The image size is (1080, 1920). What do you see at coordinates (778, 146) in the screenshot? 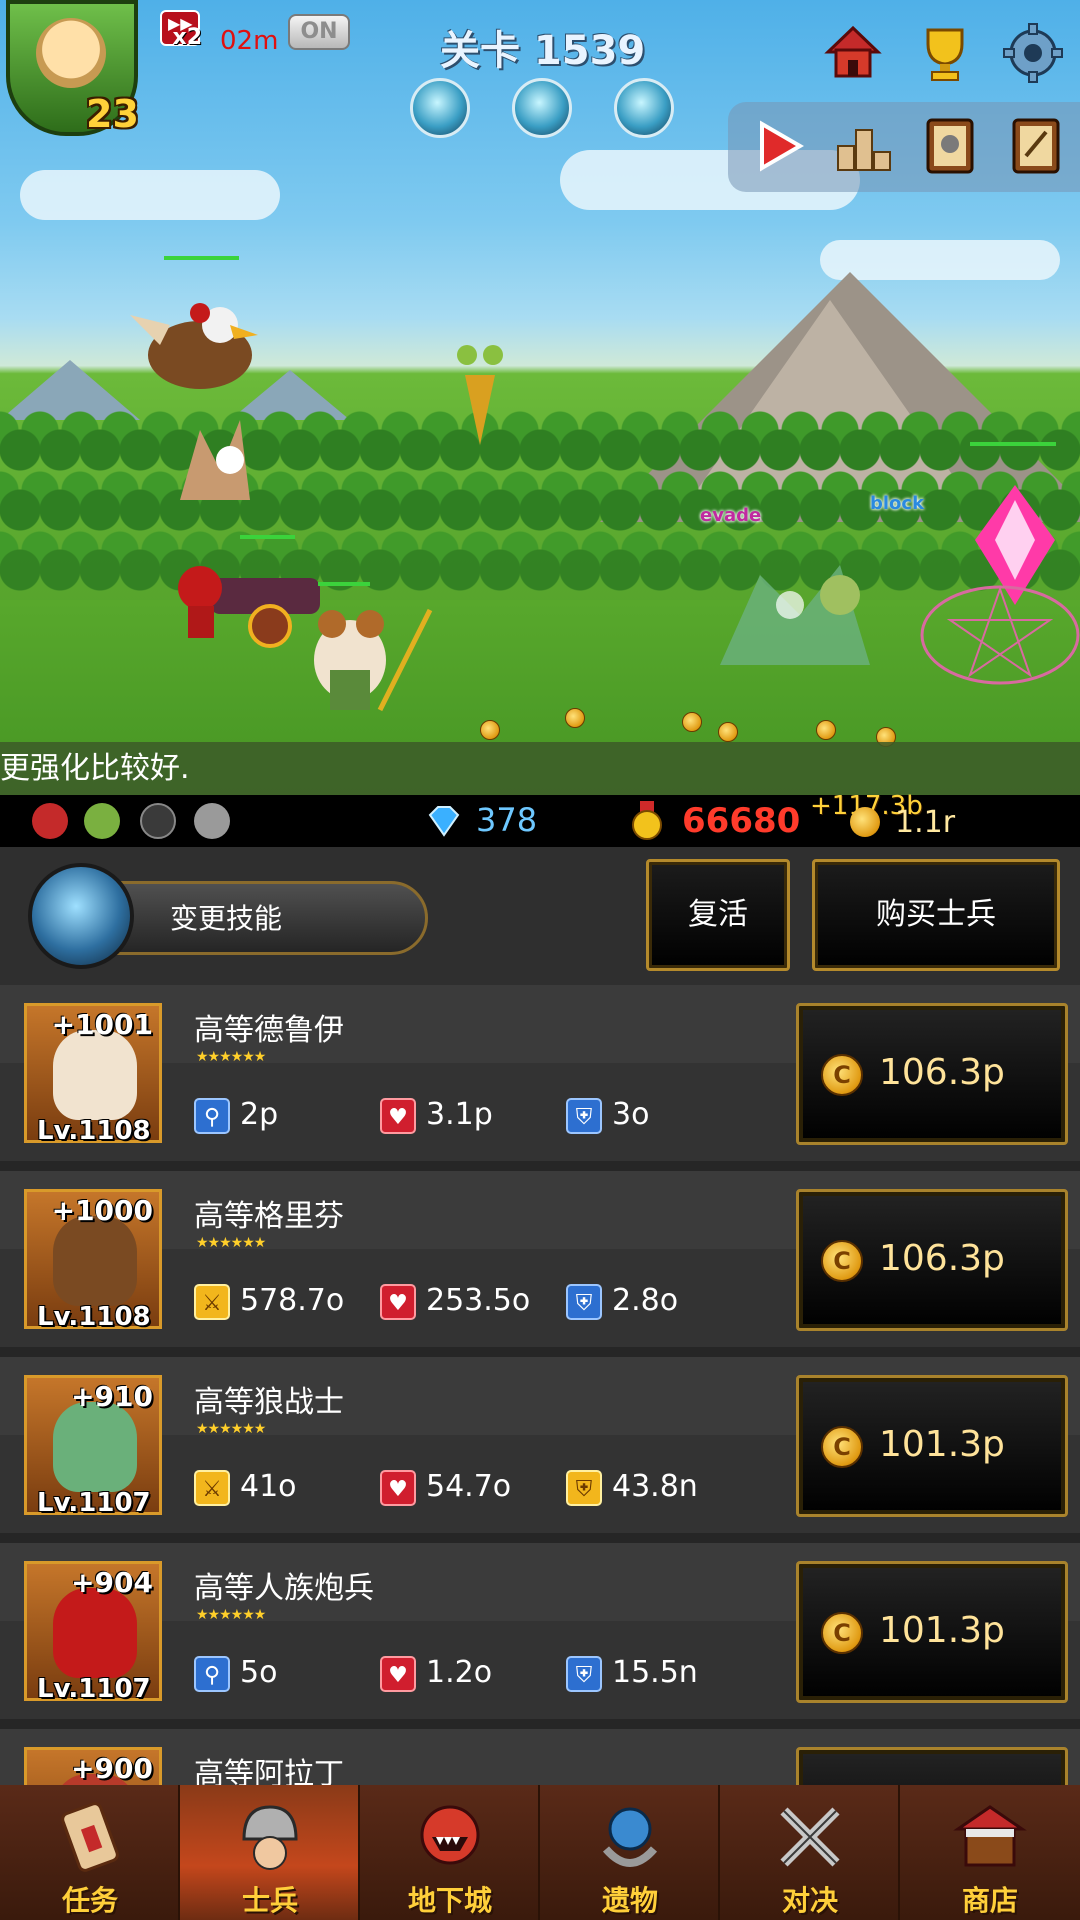
I see `play-icon` at bounding box center [778, 146].